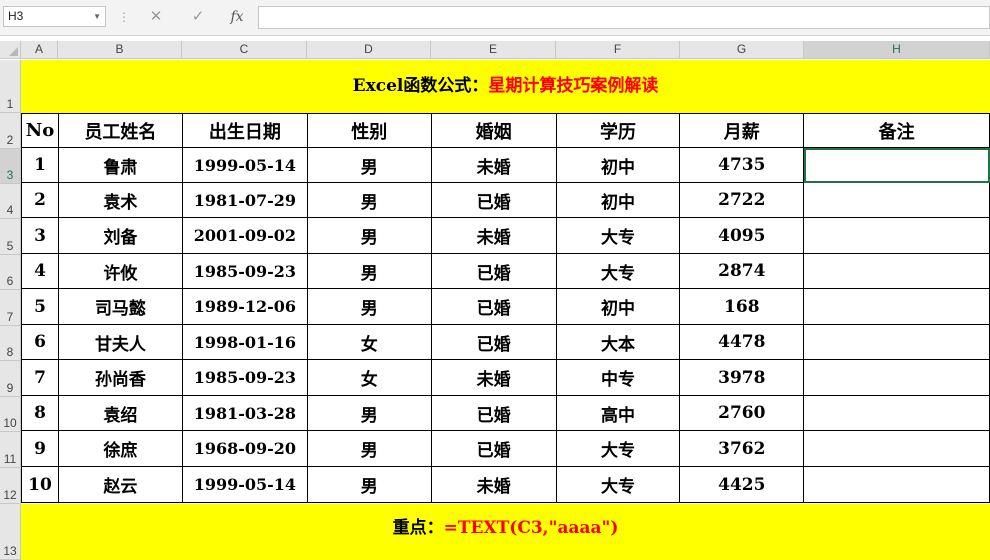 The image size is (990, 560). I want to click on name-cell: 刘备, so click(120, 235).